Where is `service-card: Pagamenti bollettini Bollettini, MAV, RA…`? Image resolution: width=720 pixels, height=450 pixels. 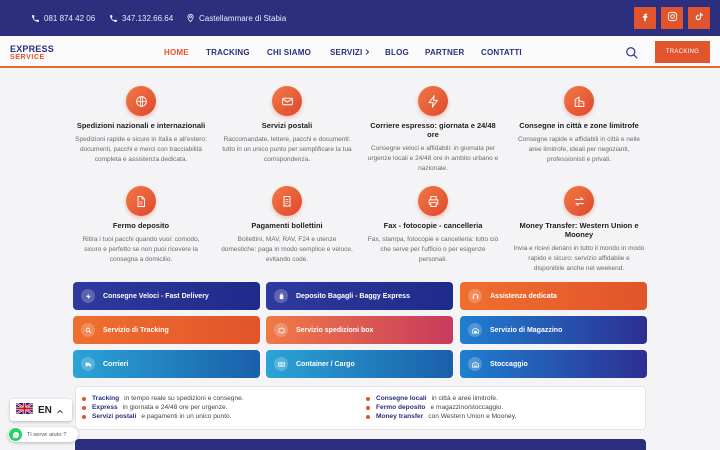 service-card: Pagamenti bollettini Bollettini, MAV, RA… is located at coordinates (287, 225).